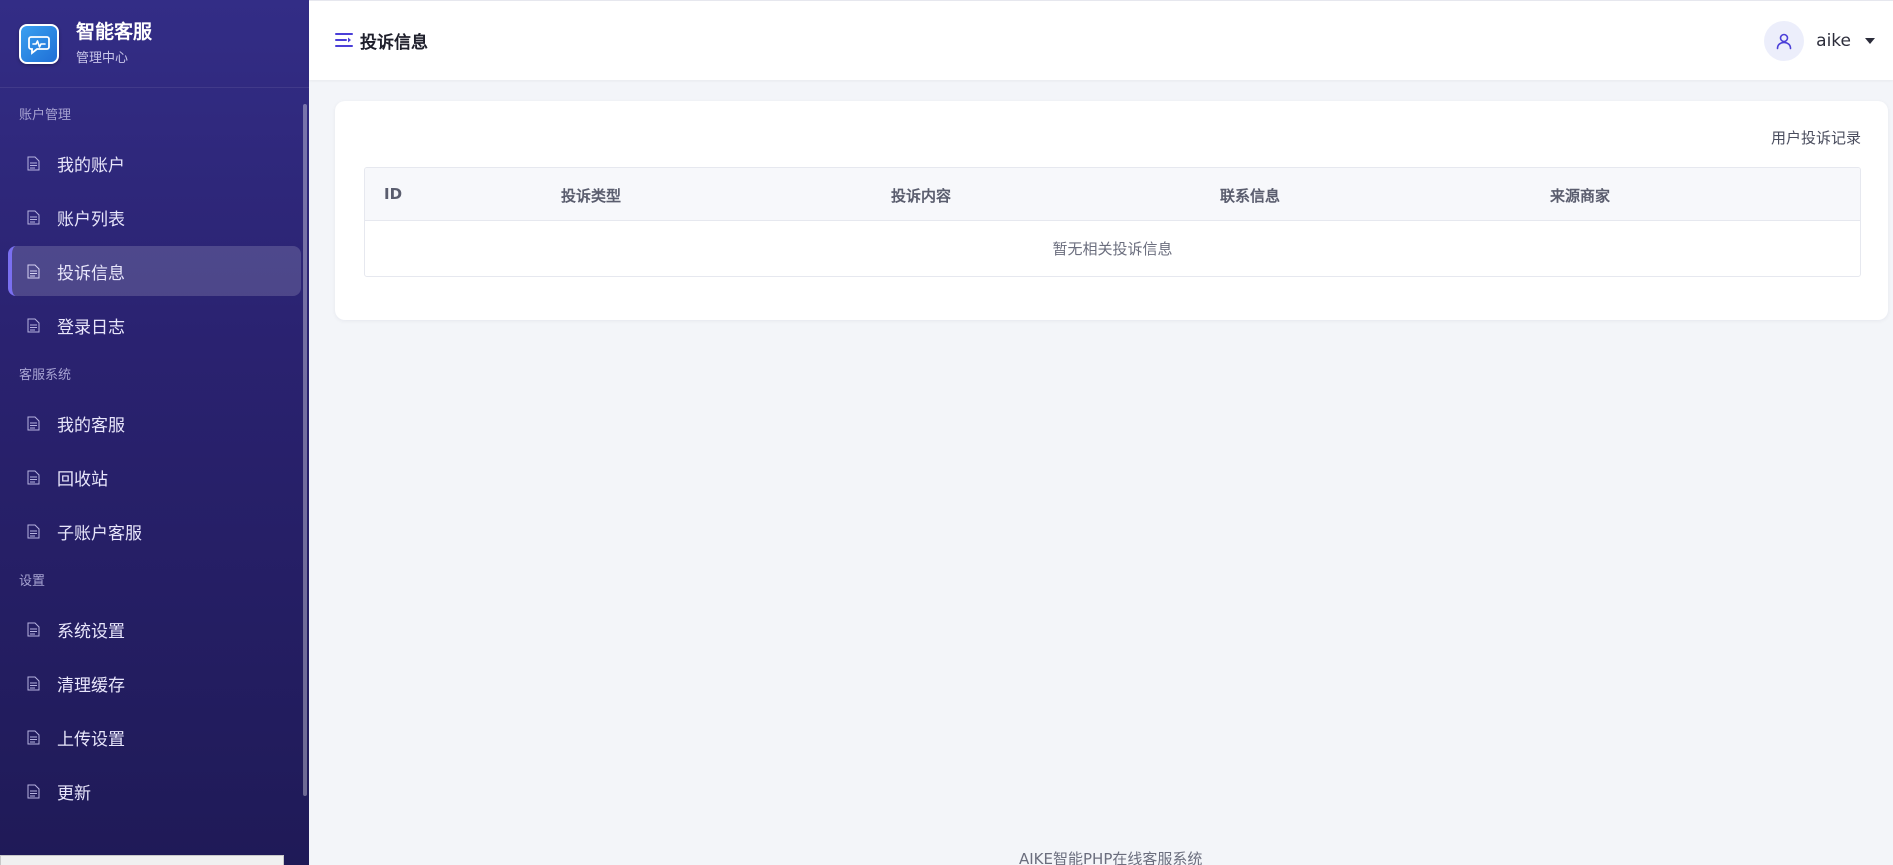  Describe the element at coordinates (45, 115) in the screenshot. I see `nav-group-label: 账户管理` at that location.